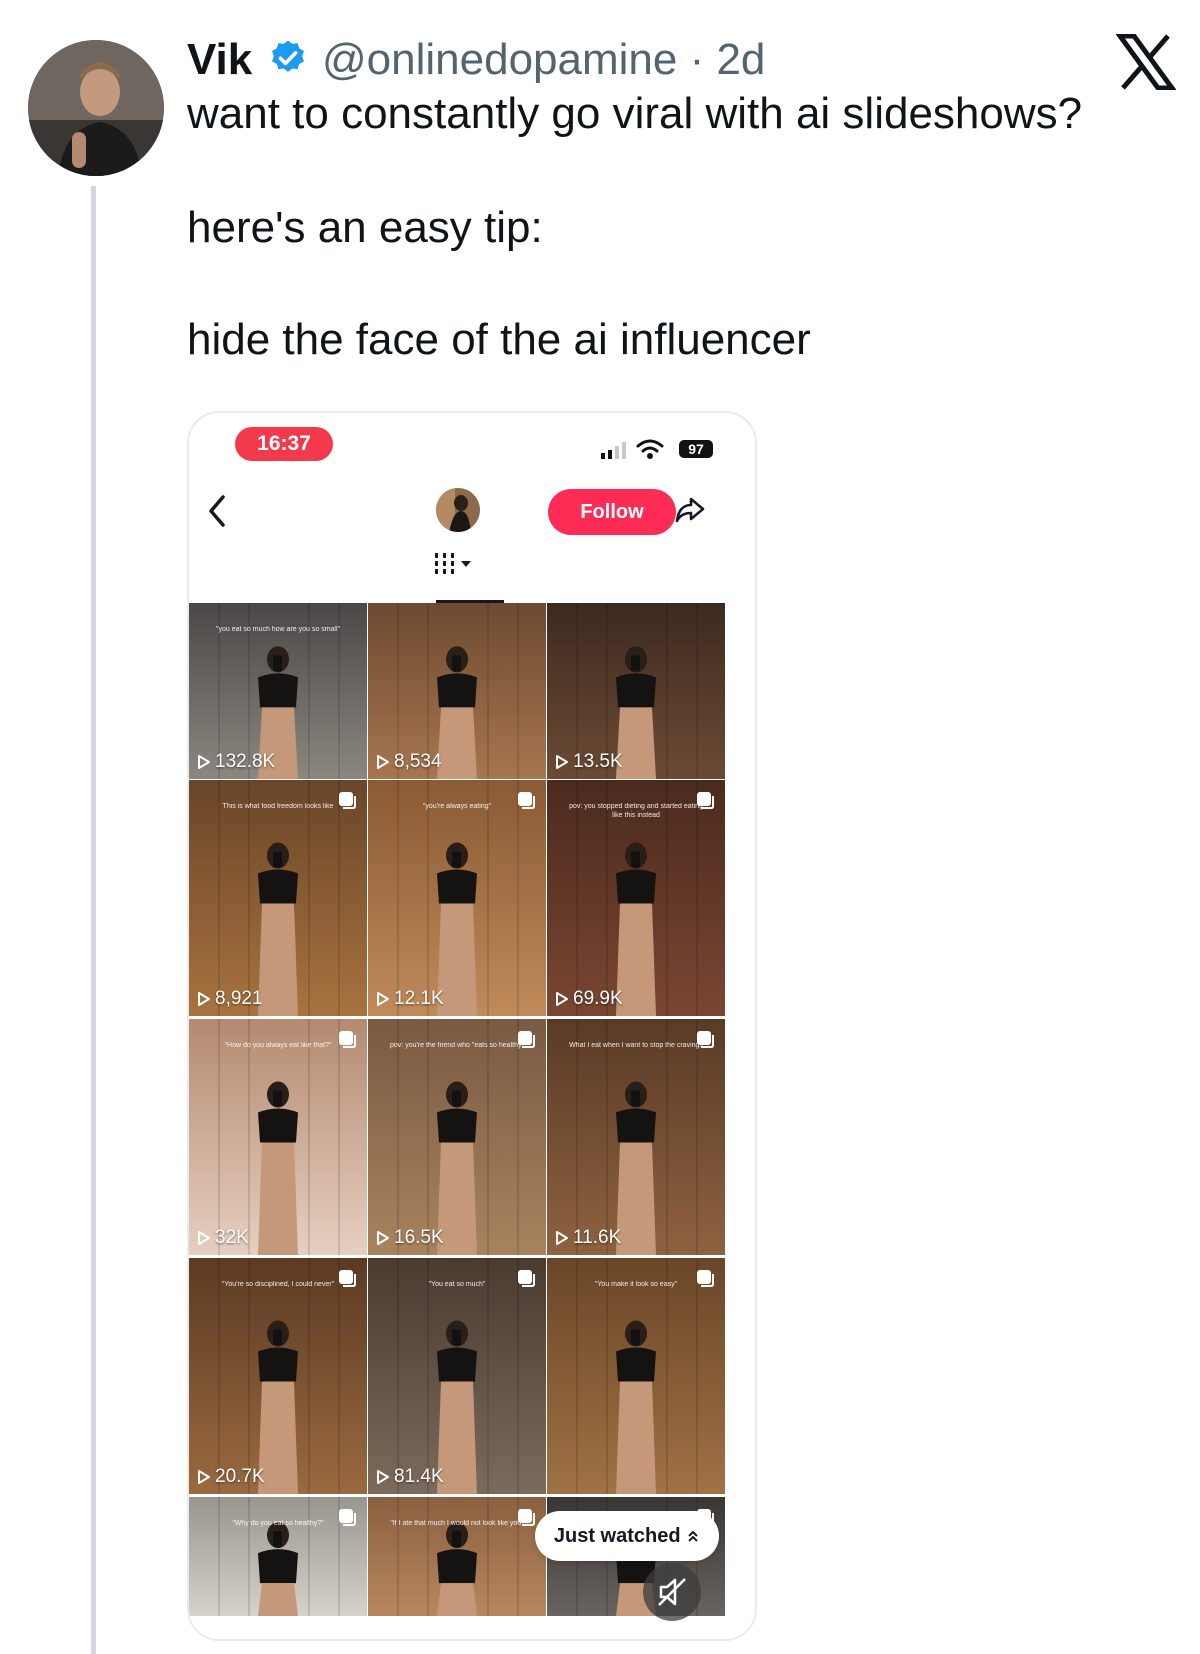  I want to click on view-count: 20.7K, so click(231, 1477).